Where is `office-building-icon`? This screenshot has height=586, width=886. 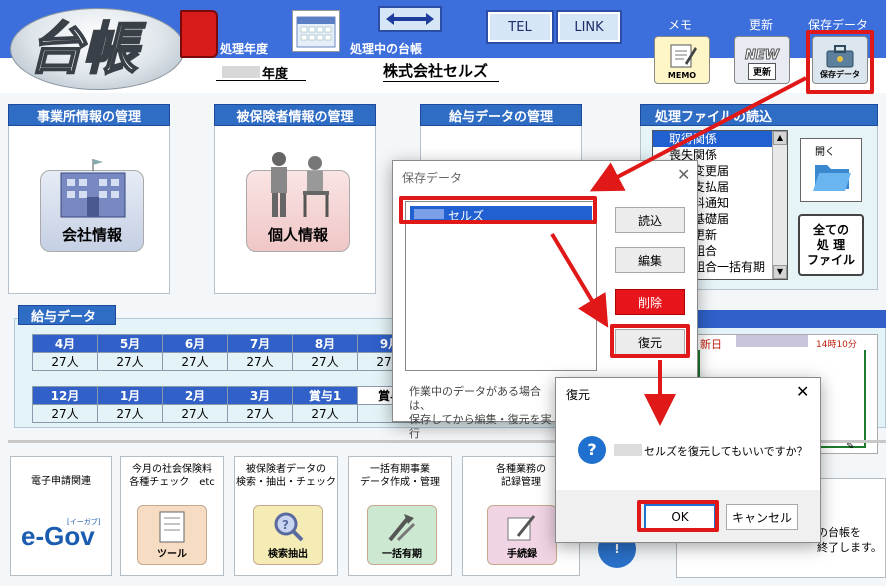
office-building-icon is located at coordinates (93, 188).